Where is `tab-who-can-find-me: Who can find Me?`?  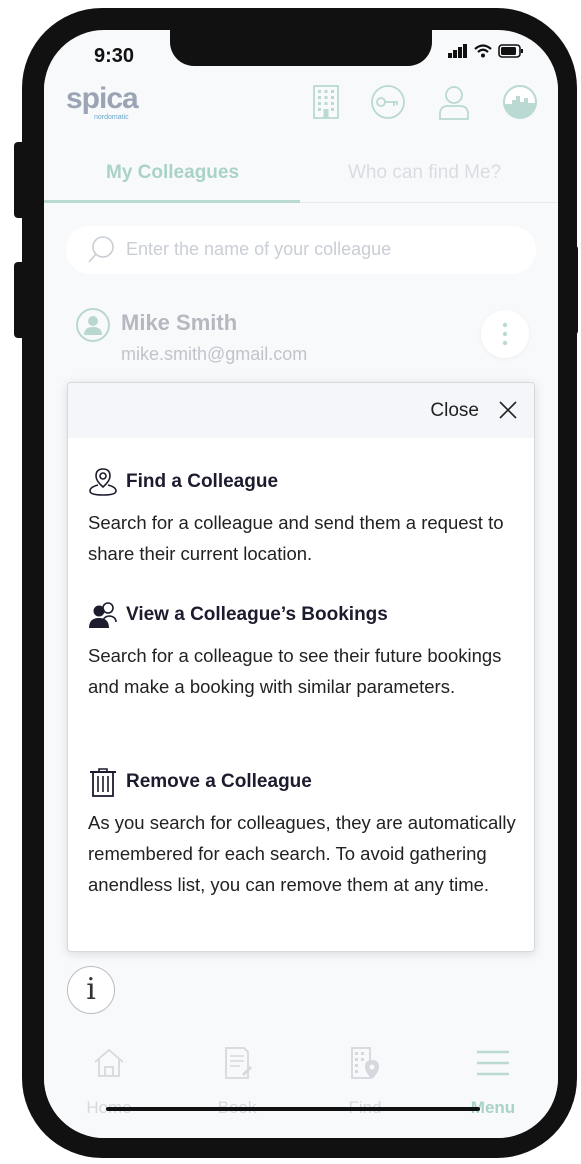
tab-who-can-find-me: Who can find Me? is located at coordinates (424, 173).